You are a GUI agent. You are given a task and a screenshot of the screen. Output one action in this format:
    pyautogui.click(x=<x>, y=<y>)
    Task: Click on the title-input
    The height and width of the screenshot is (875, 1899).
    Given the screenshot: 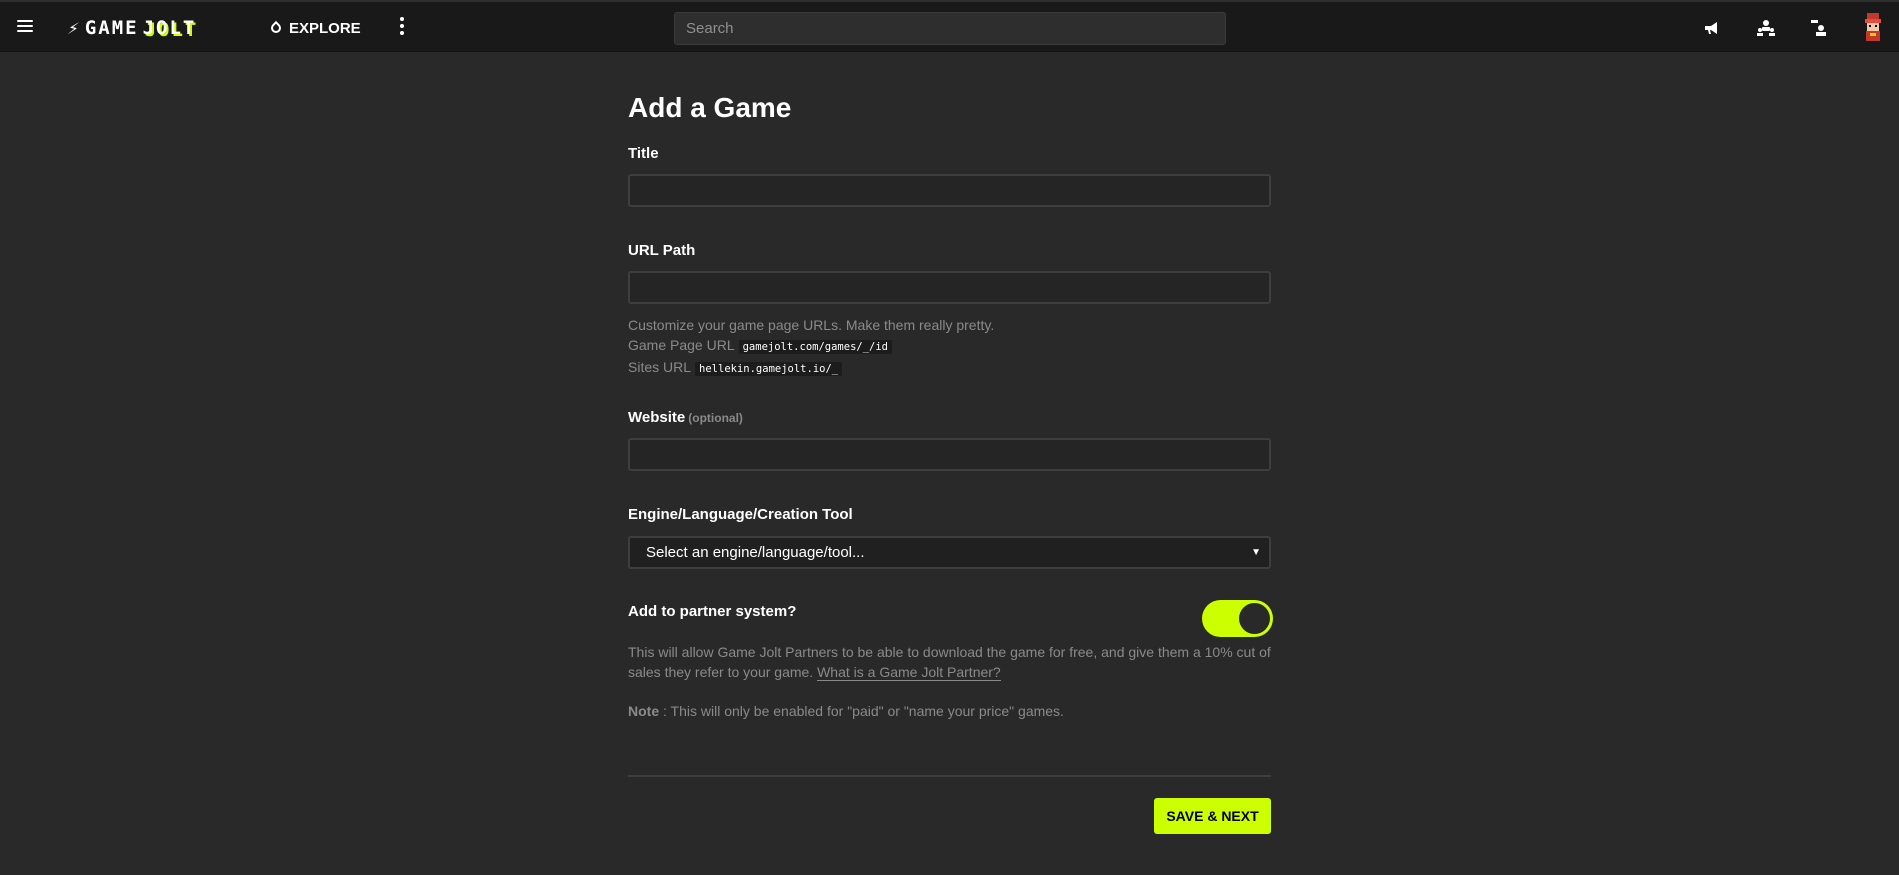 What is the action you would take?
    pyautogui.click(x=949, y=190)
    